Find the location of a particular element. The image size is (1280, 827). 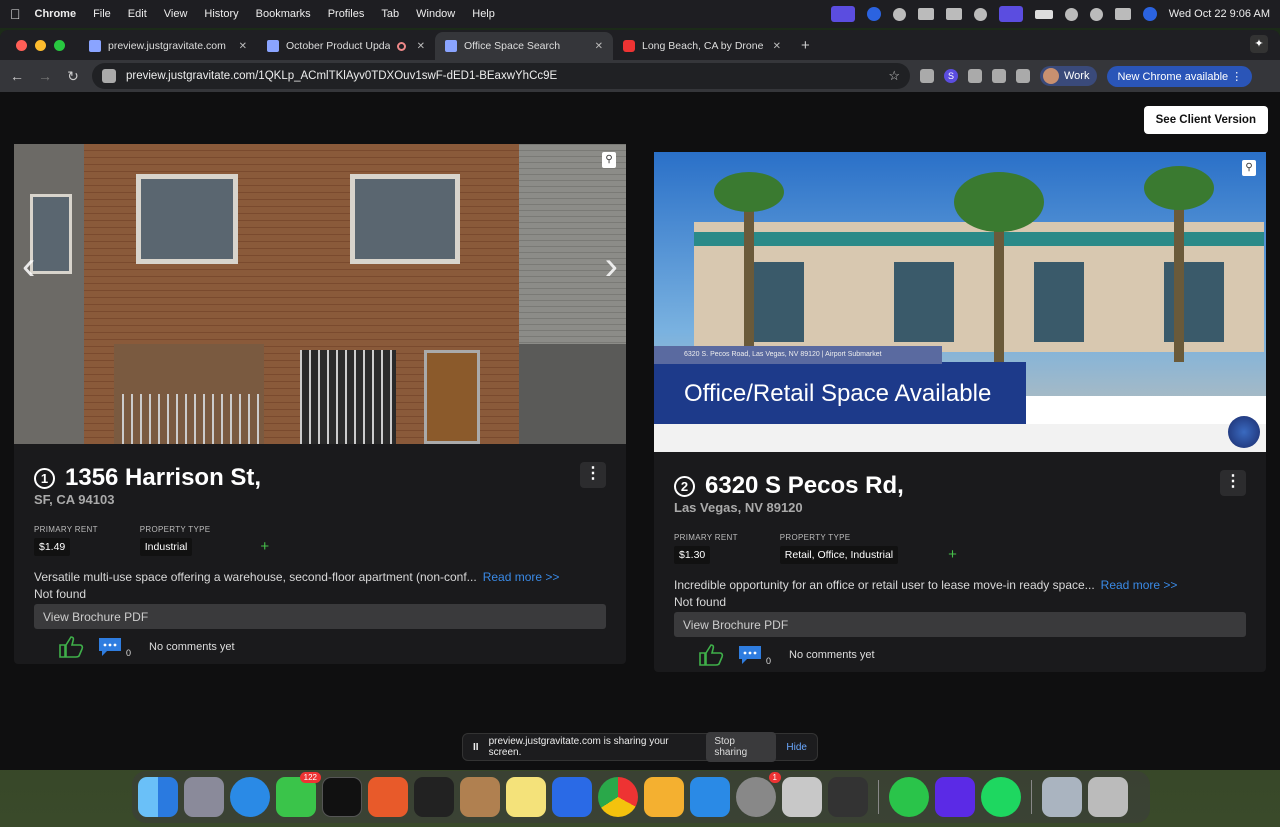

app-status-icon is located at coordinates (925, 14).